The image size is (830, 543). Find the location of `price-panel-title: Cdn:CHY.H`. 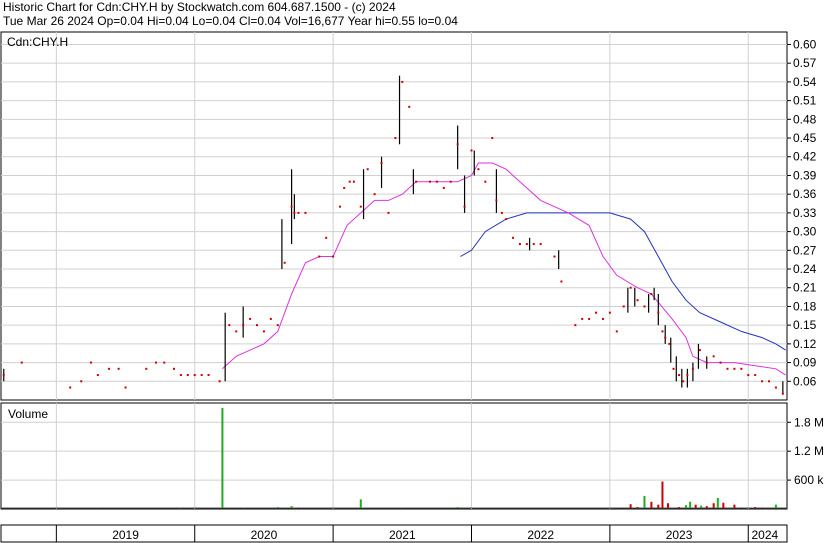

price-panel-title: Cdn:CHY.H is located at coordinates (37, 42).